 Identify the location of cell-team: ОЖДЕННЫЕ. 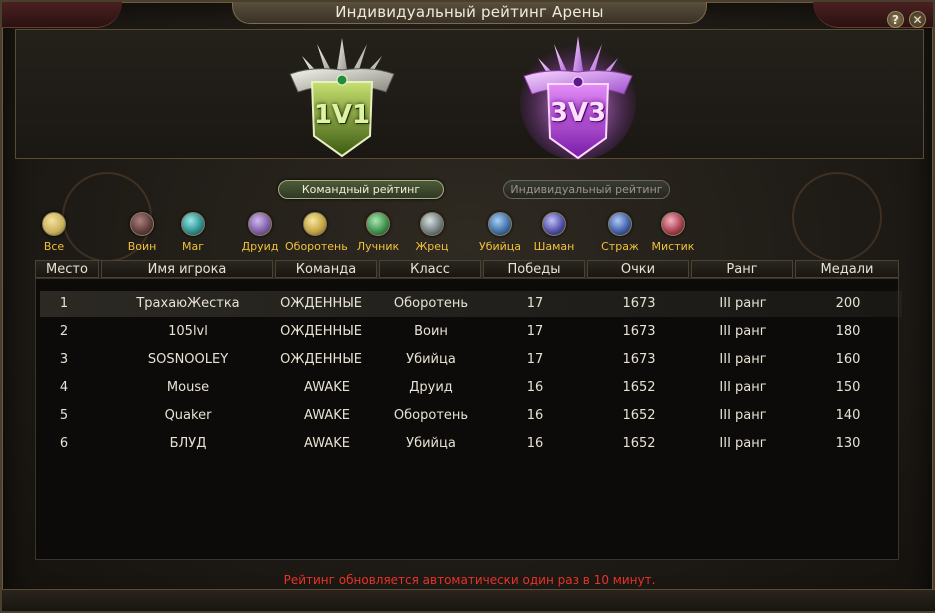
(321, 303).